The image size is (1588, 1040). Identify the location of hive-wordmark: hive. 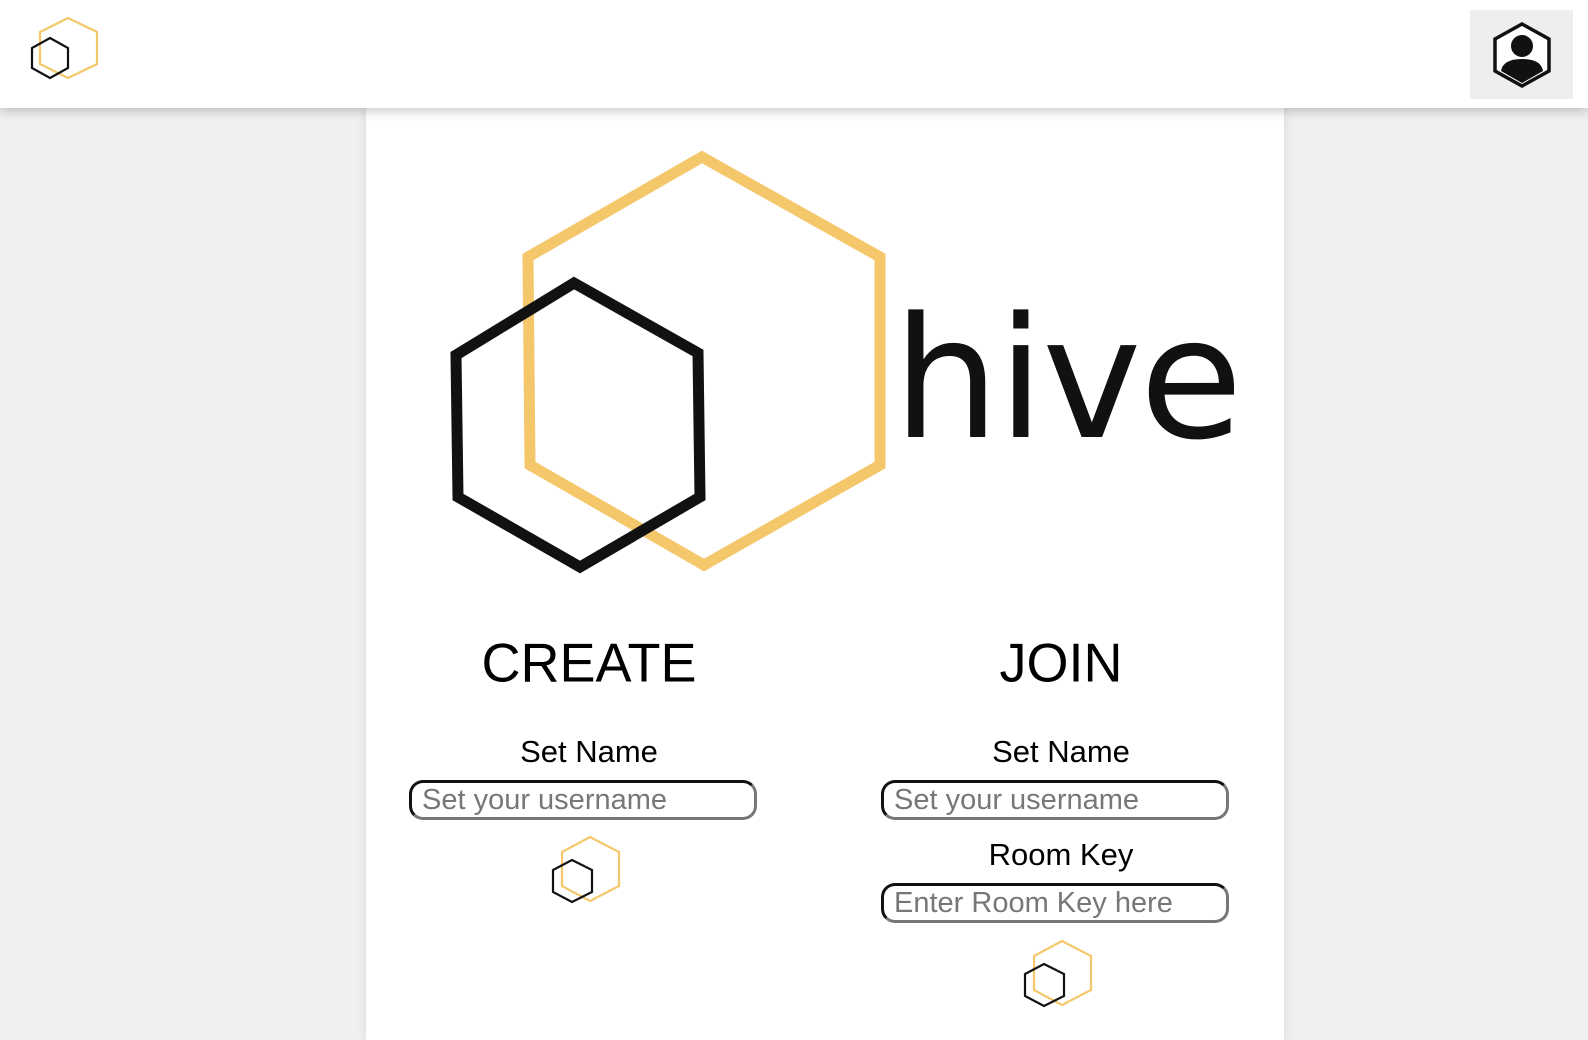
(1064, 379).